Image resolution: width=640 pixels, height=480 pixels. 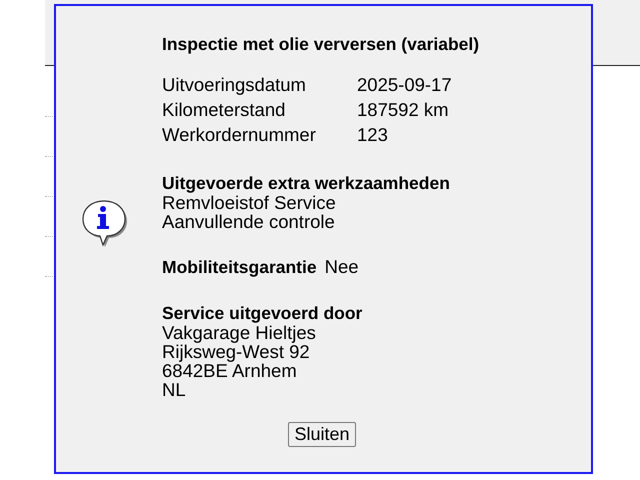 I want to click on address-line: Rijksweg-West 92, so click(x=236, y=351).